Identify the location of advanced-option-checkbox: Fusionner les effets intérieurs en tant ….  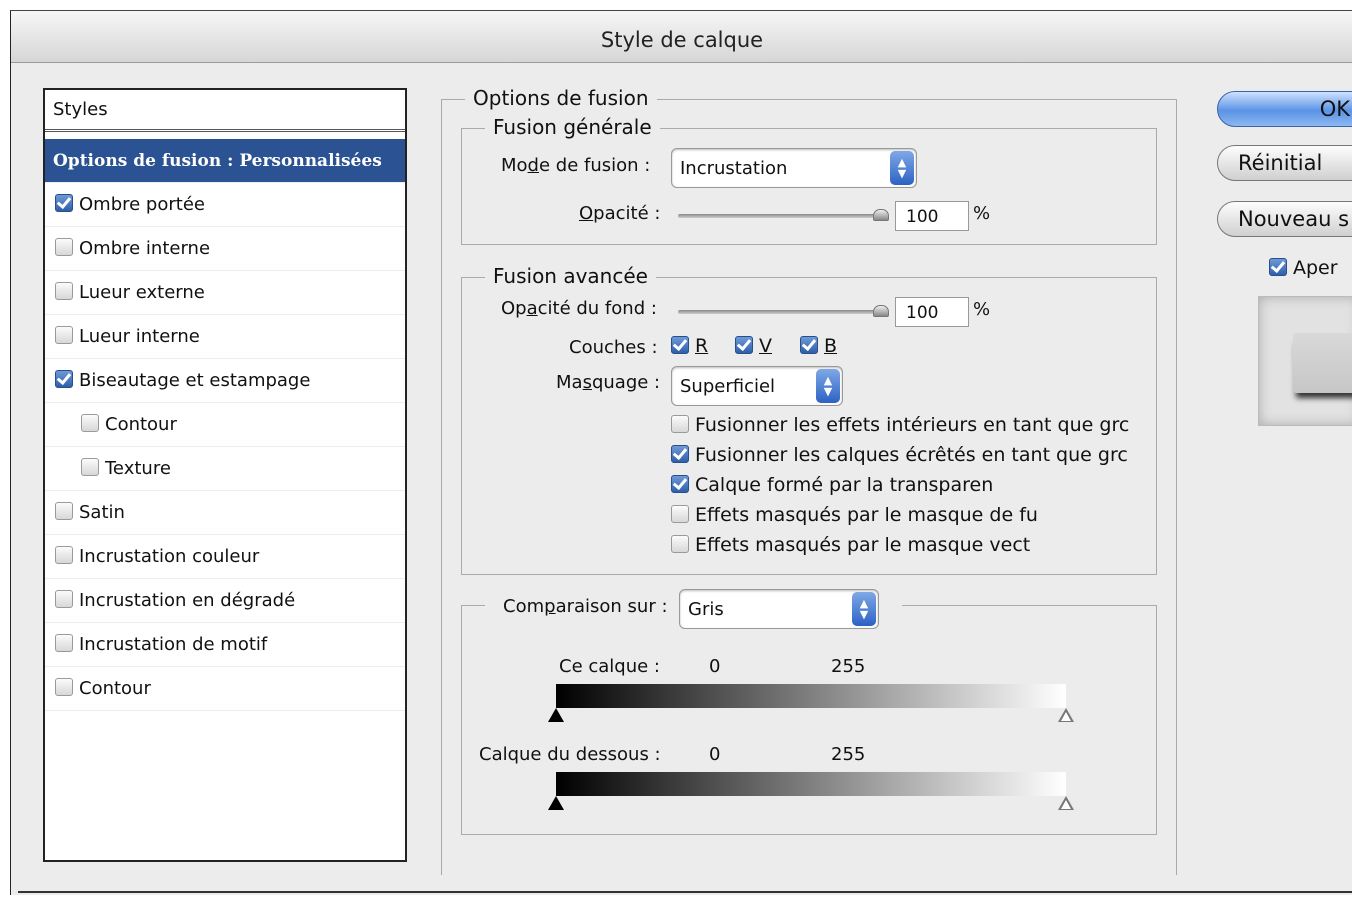
(900, 425).